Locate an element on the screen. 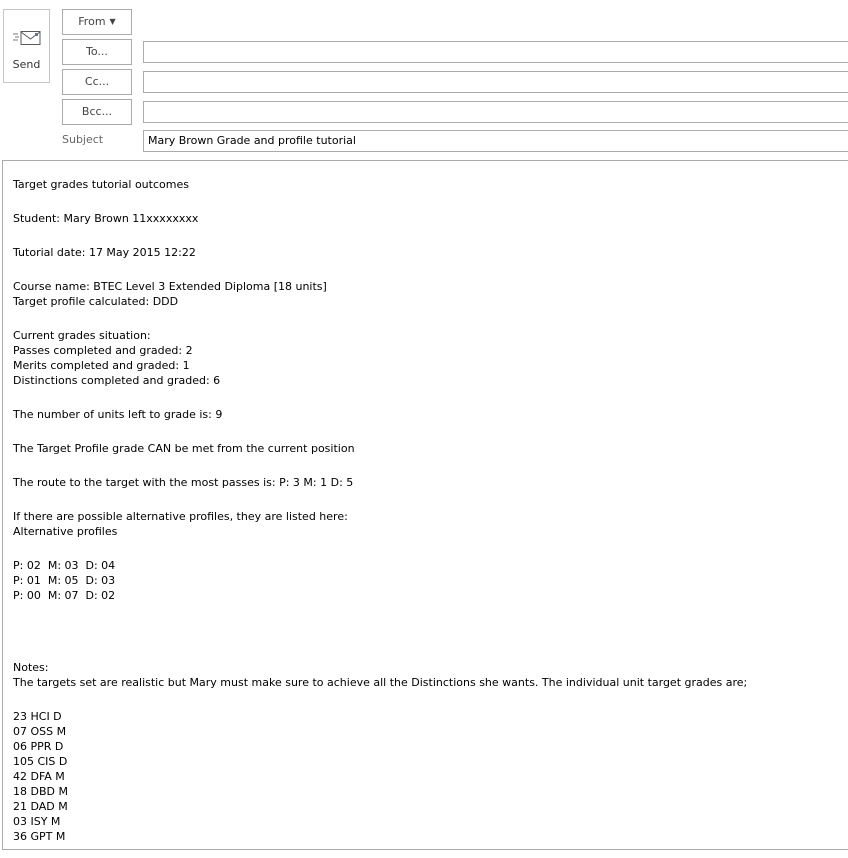 The width and height of the screenshot is (848, 858). unit-target: 07 OSS M is located at coordinates (40, 731).